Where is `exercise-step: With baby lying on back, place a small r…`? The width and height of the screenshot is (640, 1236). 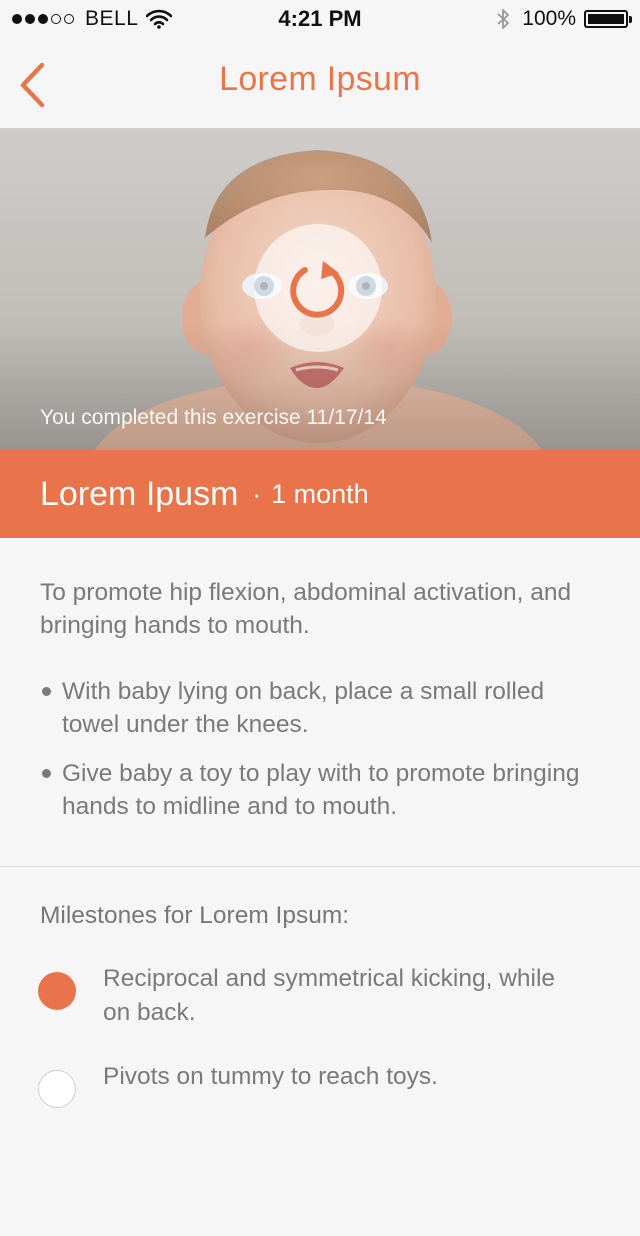
exercise-step: With baby lying on back, place a small r… is located at coordinates (320, 708).